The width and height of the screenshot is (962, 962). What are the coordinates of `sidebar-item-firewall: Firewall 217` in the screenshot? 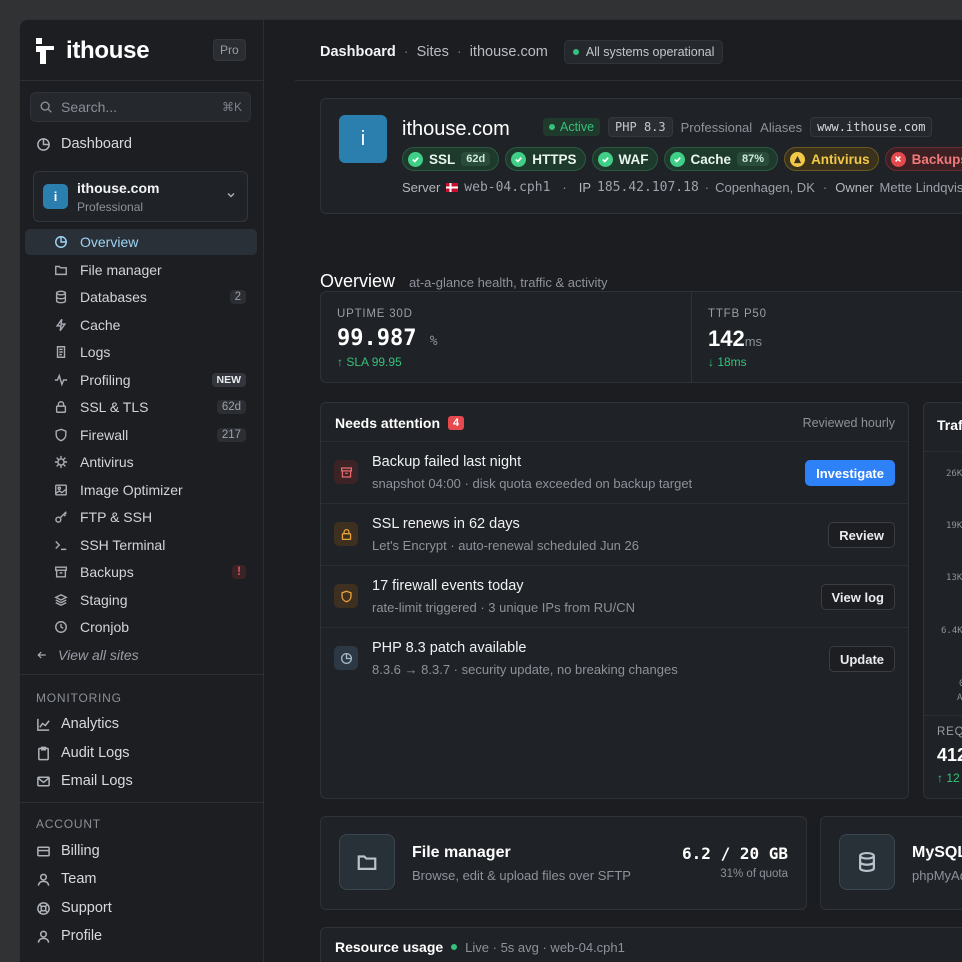 It's located at (141, 435).